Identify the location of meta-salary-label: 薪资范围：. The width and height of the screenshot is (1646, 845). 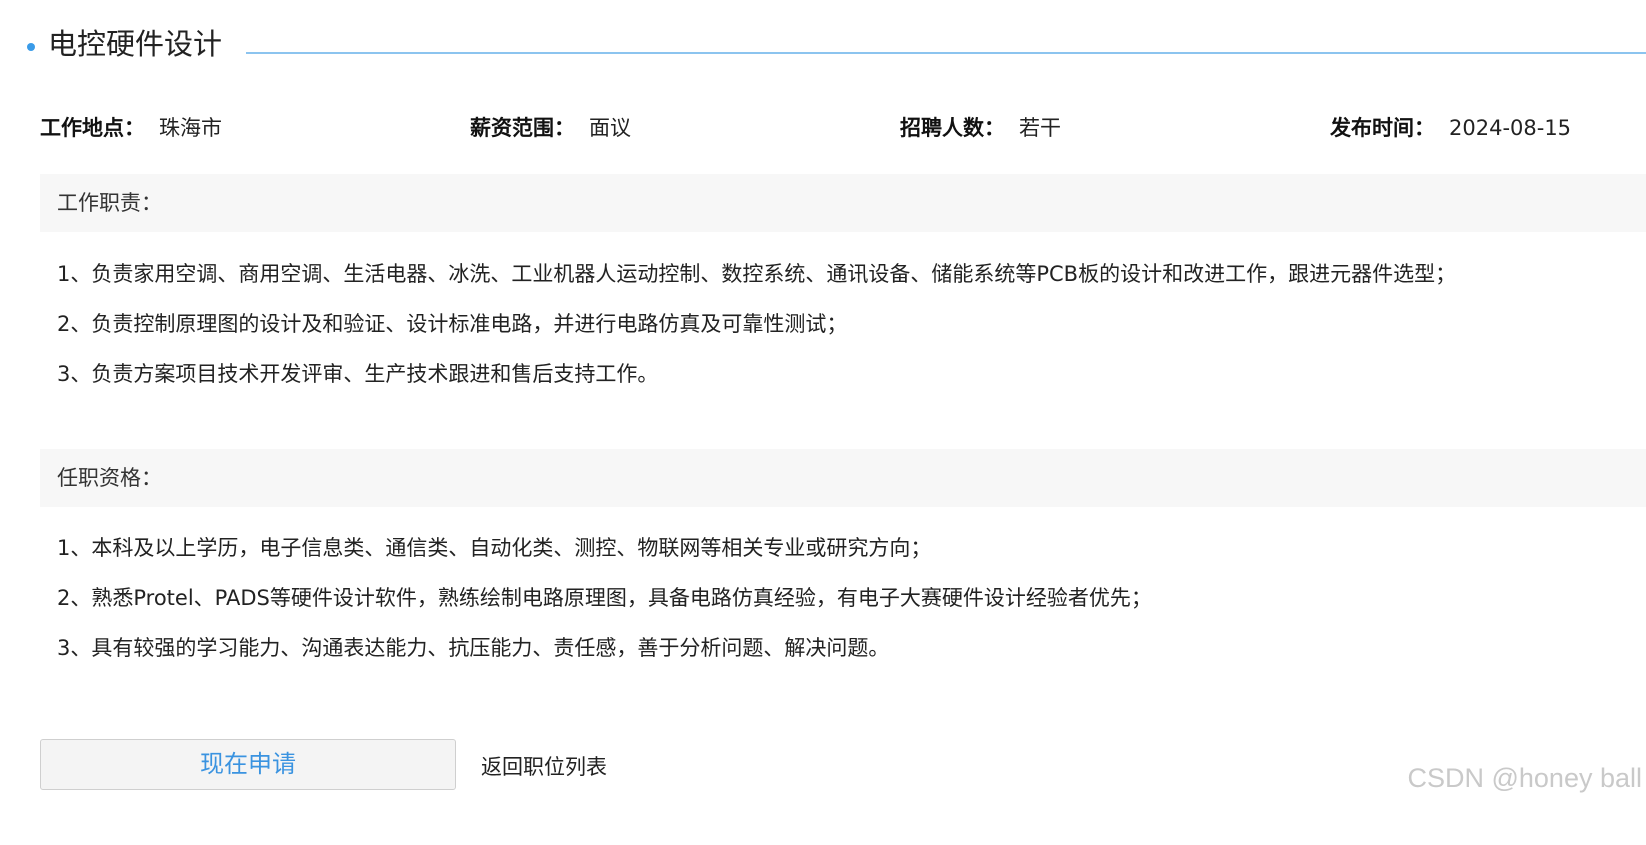
(522, 128).